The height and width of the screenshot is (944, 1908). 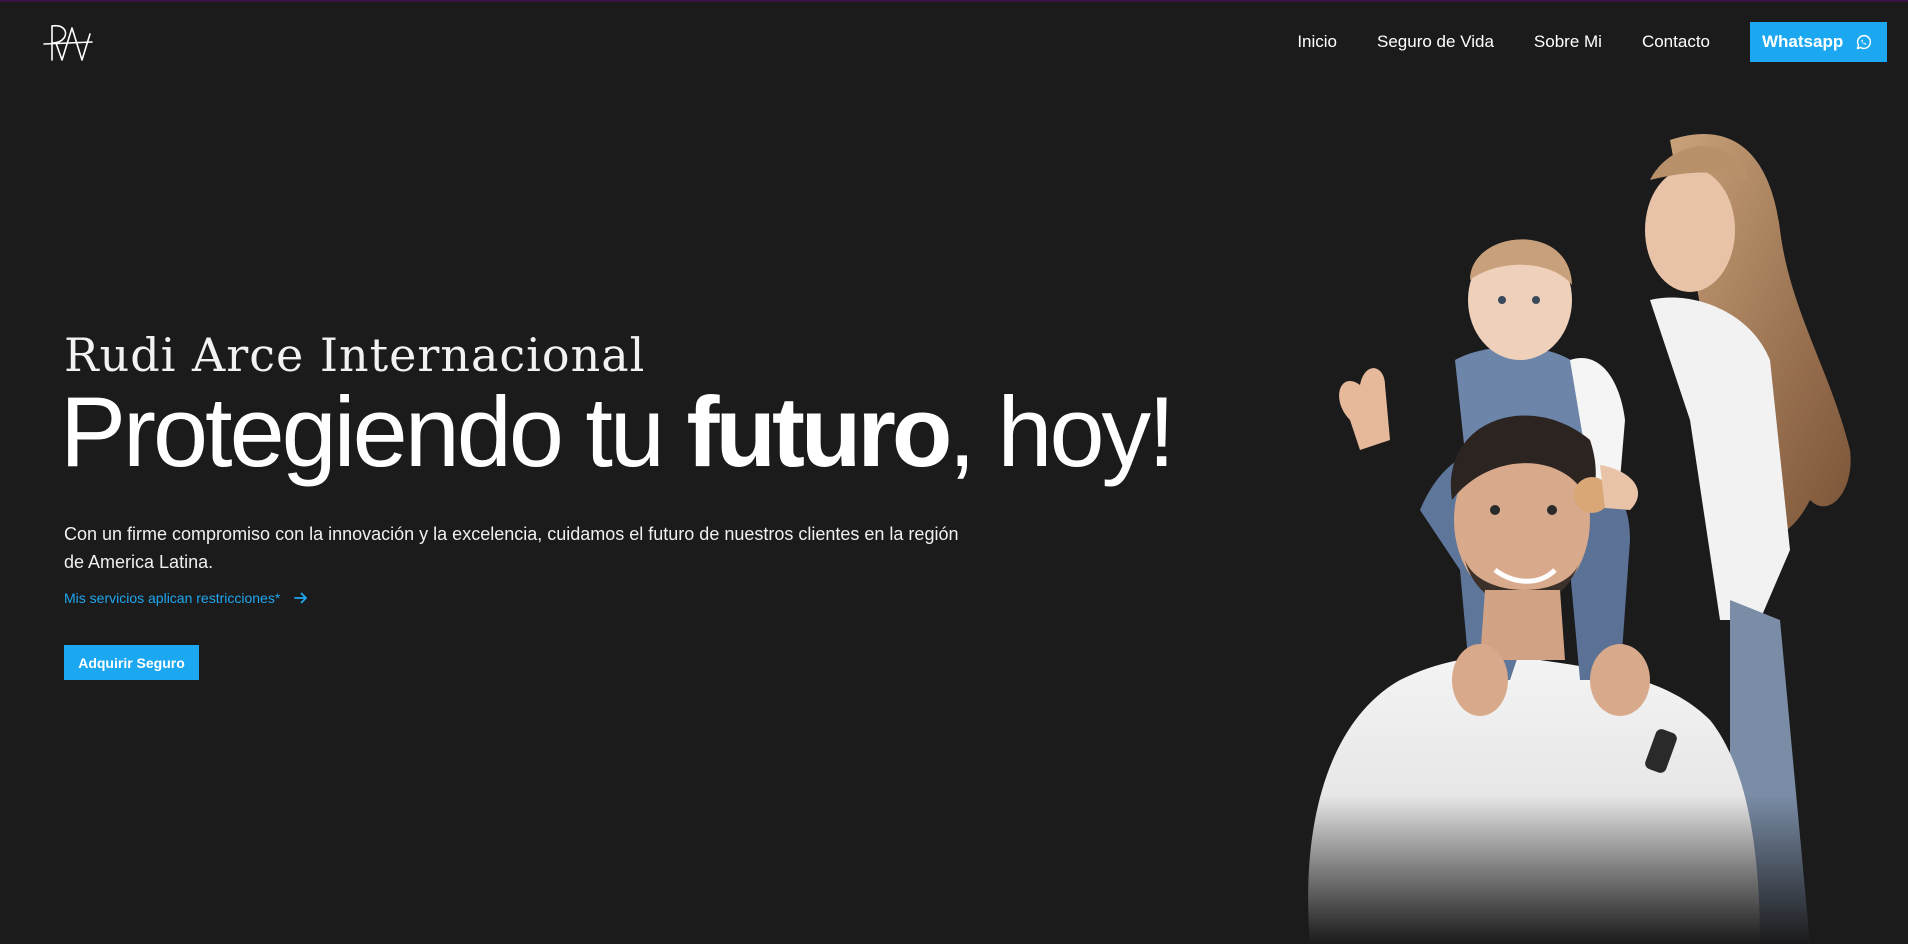 I want to click on restrictions-link: Mis servicios aplican restricciones*, so click(x=186, y=598).